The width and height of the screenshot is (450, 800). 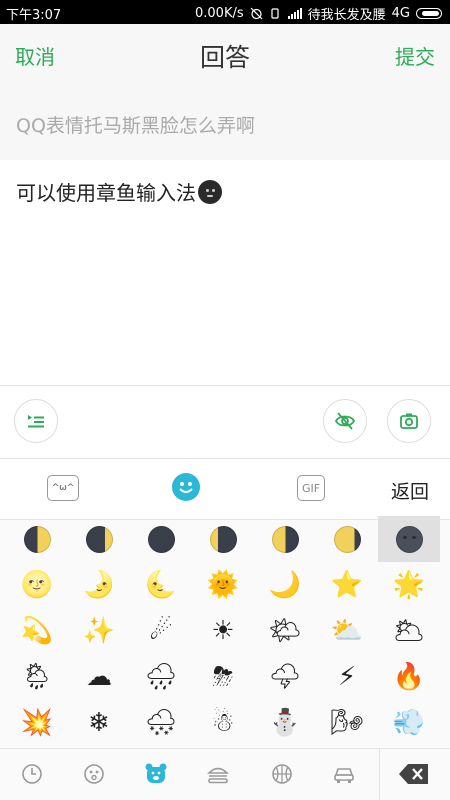 What do you see at coordinates (135, 126) in the screenshot?
I see `question-text: QQ表情托马斯黑脸怎么弄啊` at bounding box center [135, 126].